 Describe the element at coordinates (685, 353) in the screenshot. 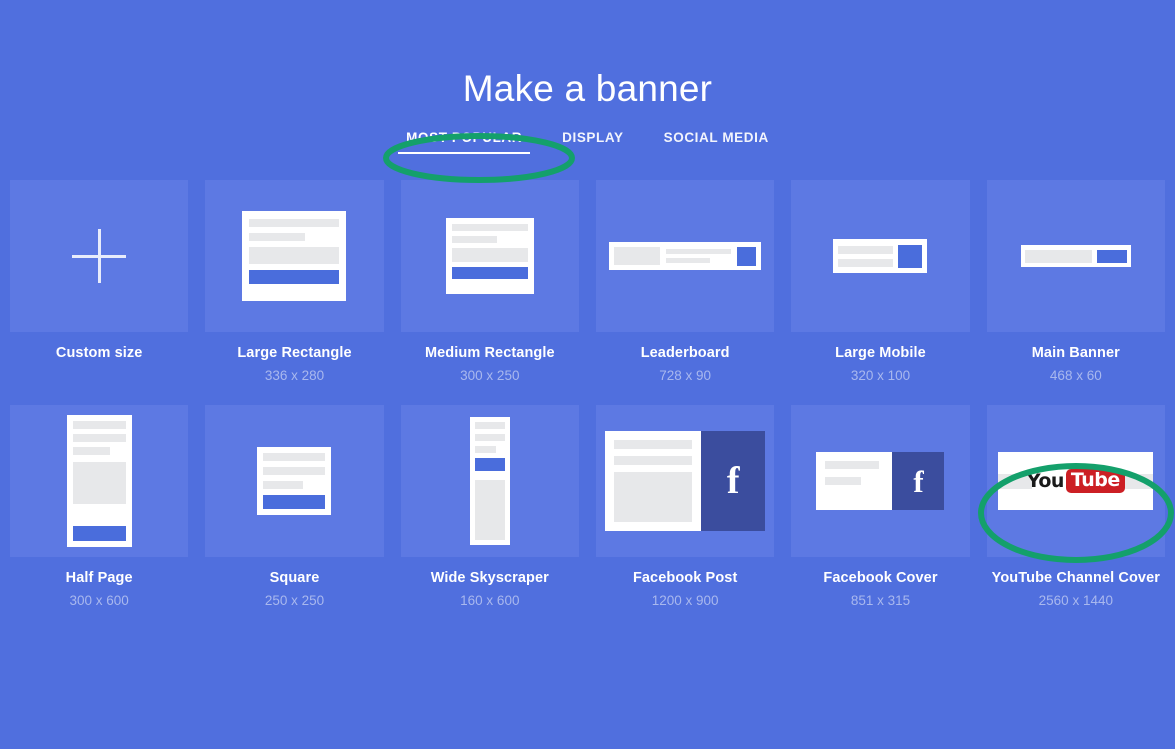

I see `card-leaderboard-label: Leaderboard` at that location.